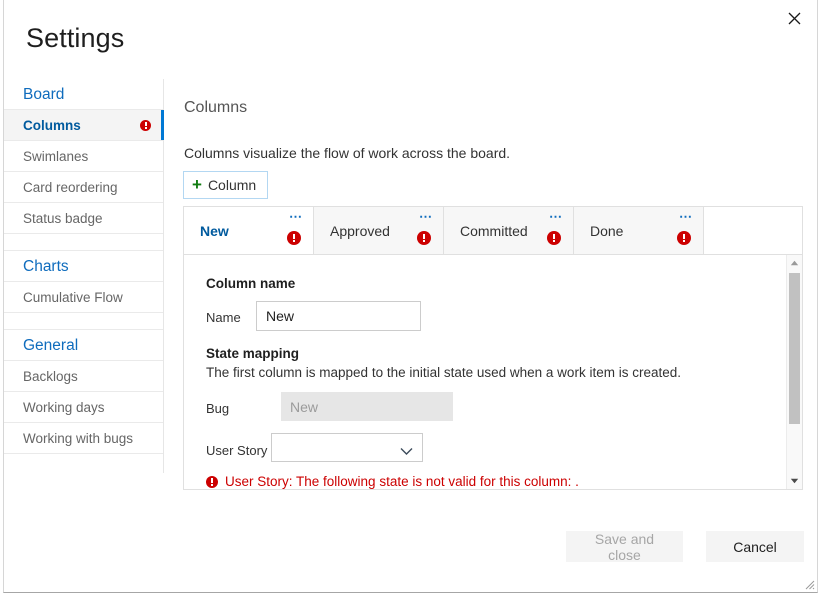 Image resolution: width=827 pixels, height=600 pixels. Describe the element at coordinates (232, 185) in the screenshot. I see `add-column-label: Column` at that location.